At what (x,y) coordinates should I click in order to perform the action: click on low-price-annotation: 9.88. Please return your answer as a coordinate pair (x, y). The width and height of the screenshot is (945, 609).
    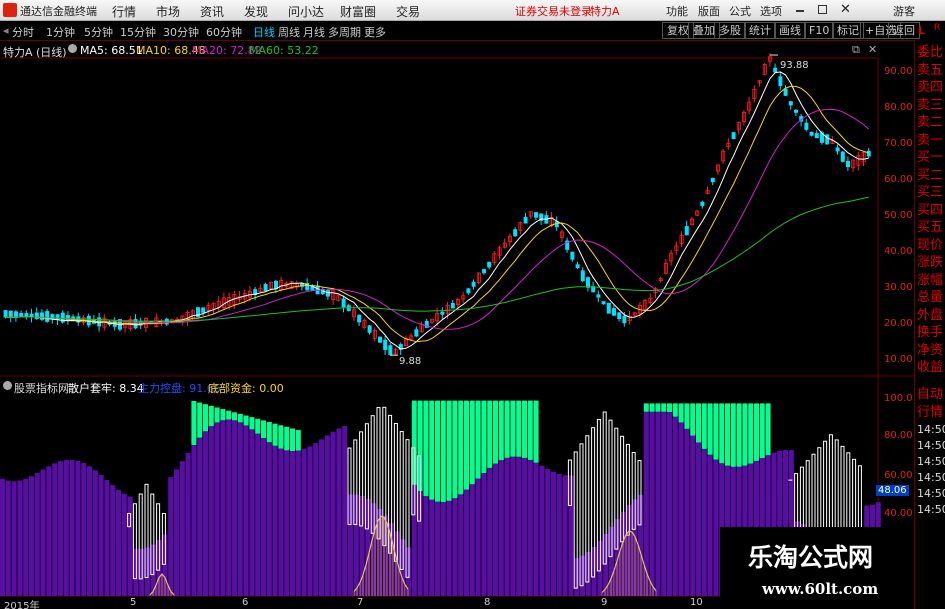
    Looking at the image, I should click on (410, 361).